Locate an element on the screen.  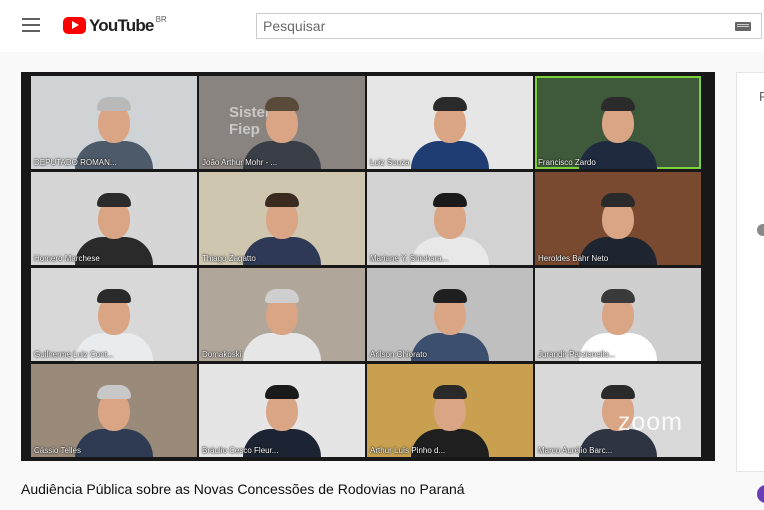
youtube-logo: YouTube BR is located at coordinates (115, 26).